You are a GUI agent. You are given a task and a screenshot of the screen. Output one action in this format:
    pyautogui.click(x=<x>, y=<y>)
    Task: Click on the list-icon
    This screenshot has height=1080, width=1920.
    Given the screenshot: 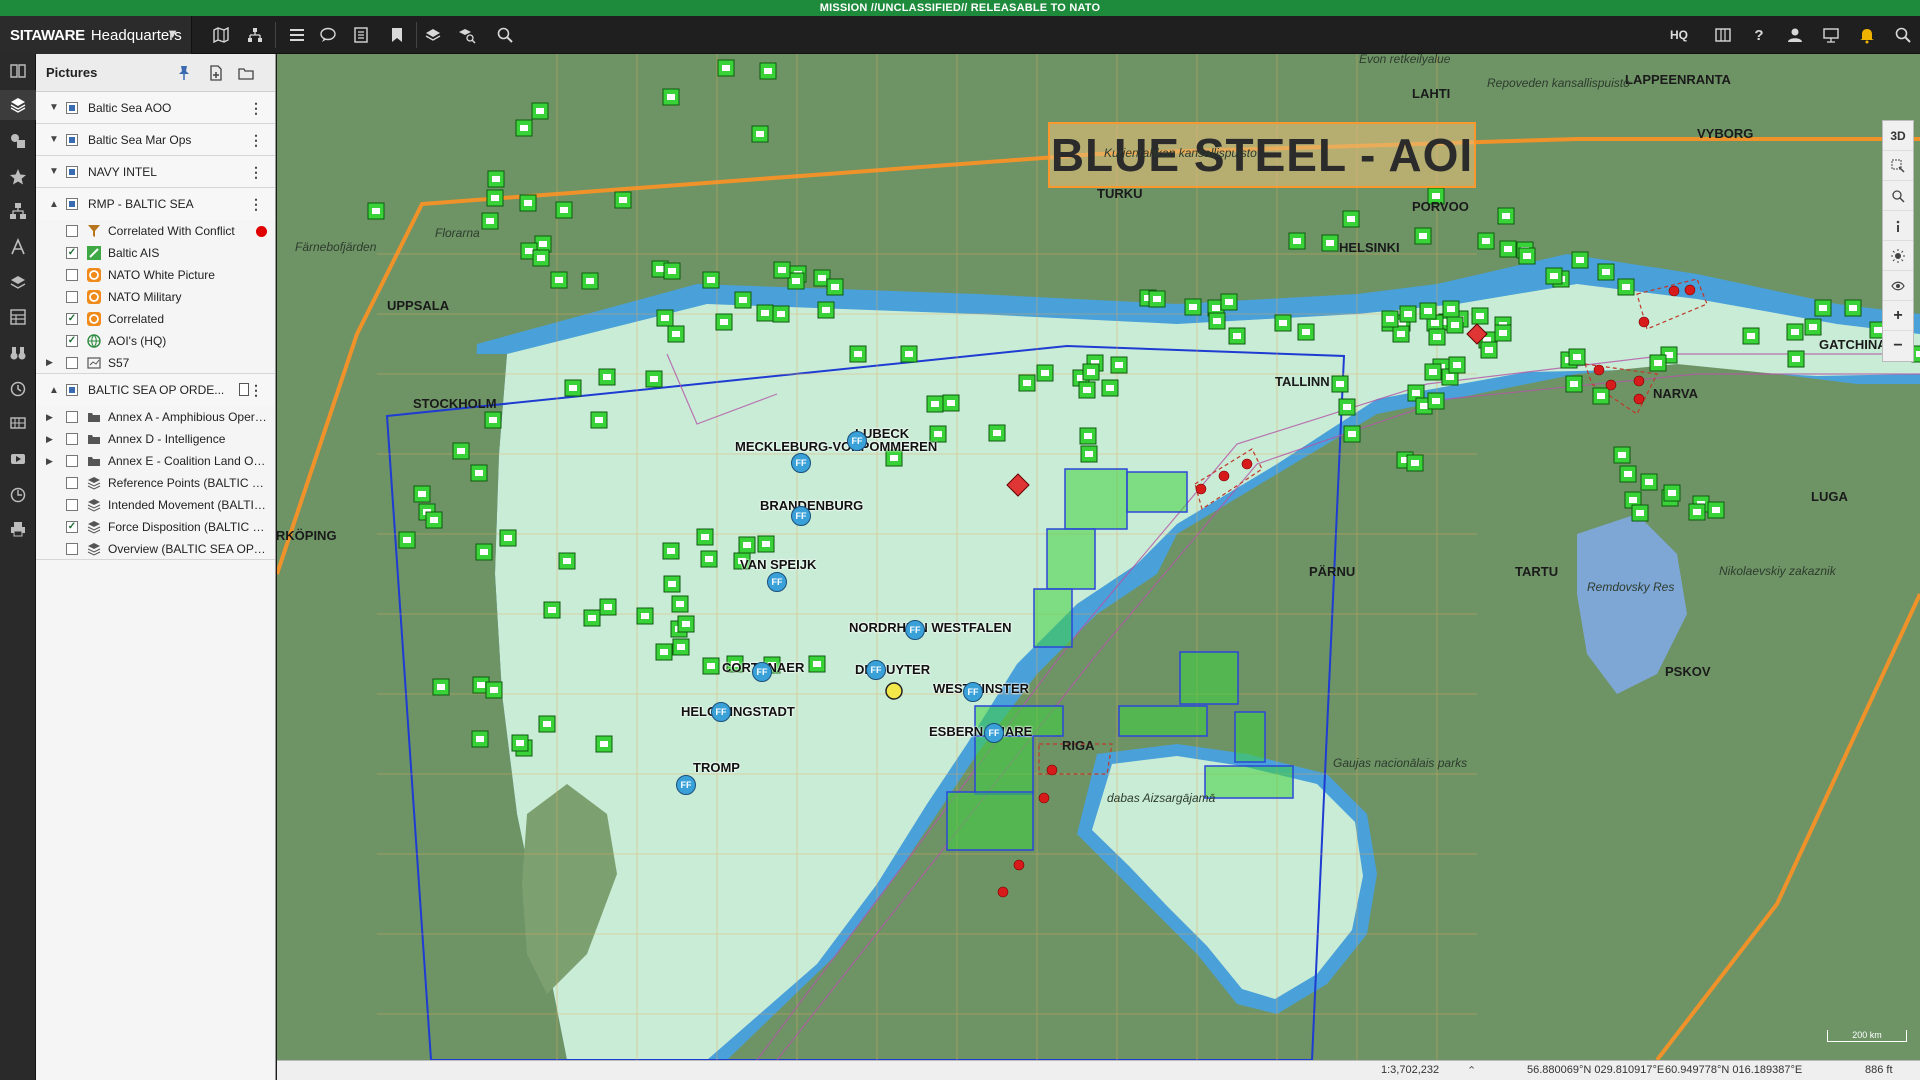 What is the action you would take?
    pyautogui.click(x=361, y=35)
    